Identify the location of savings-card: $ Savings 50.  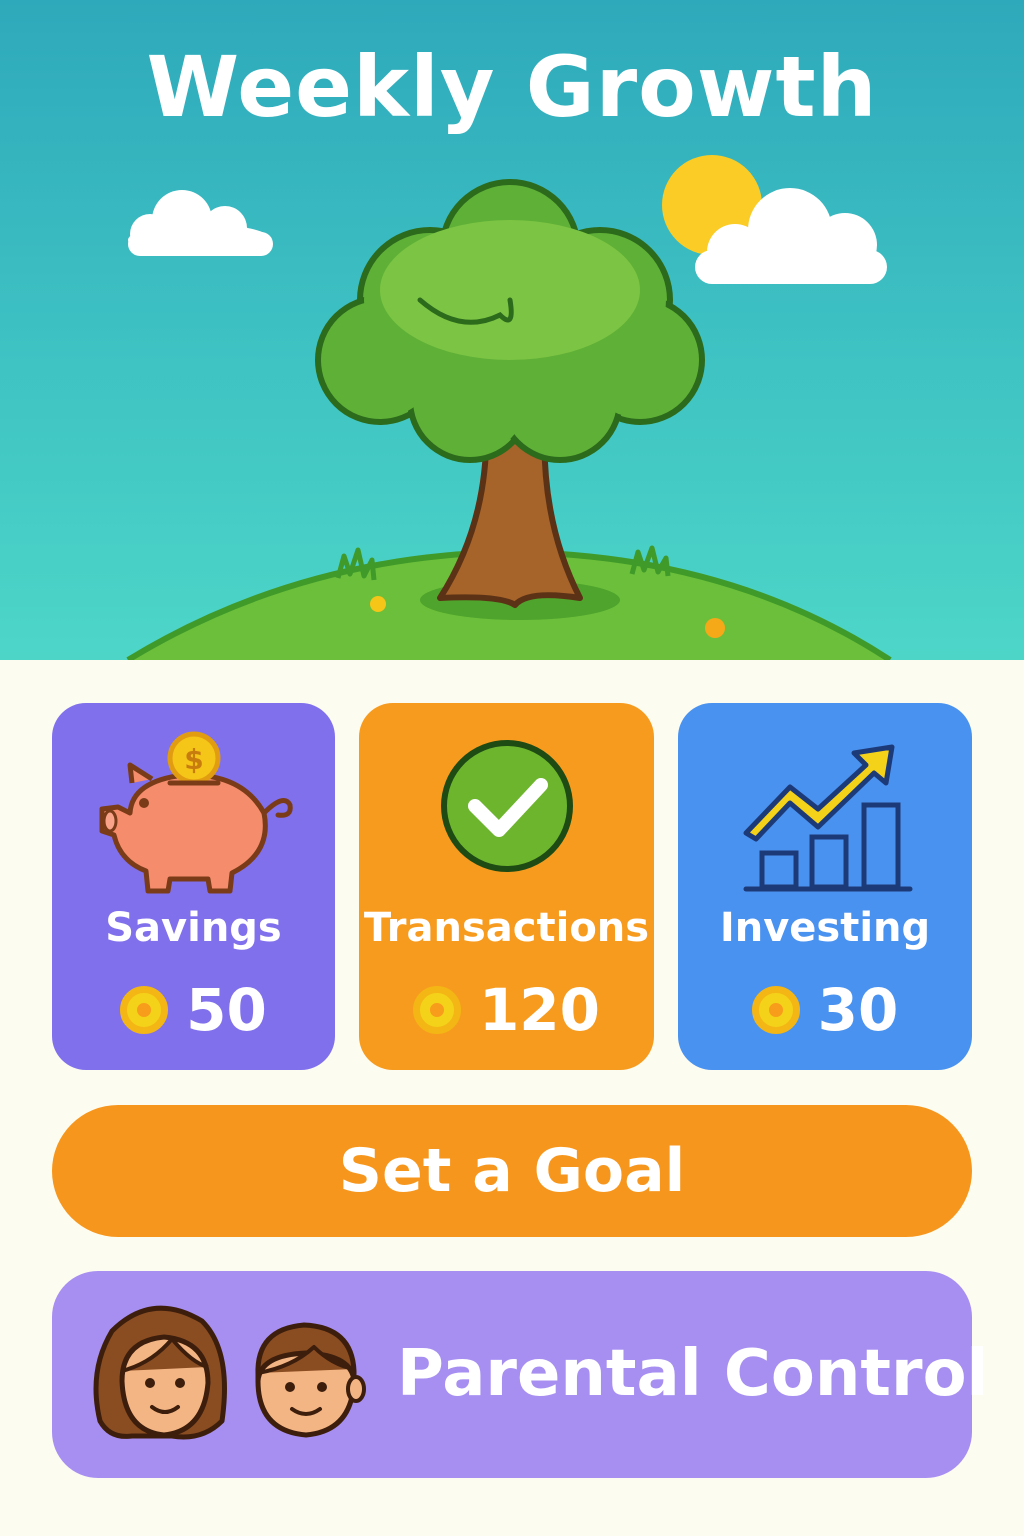
(193, 886).